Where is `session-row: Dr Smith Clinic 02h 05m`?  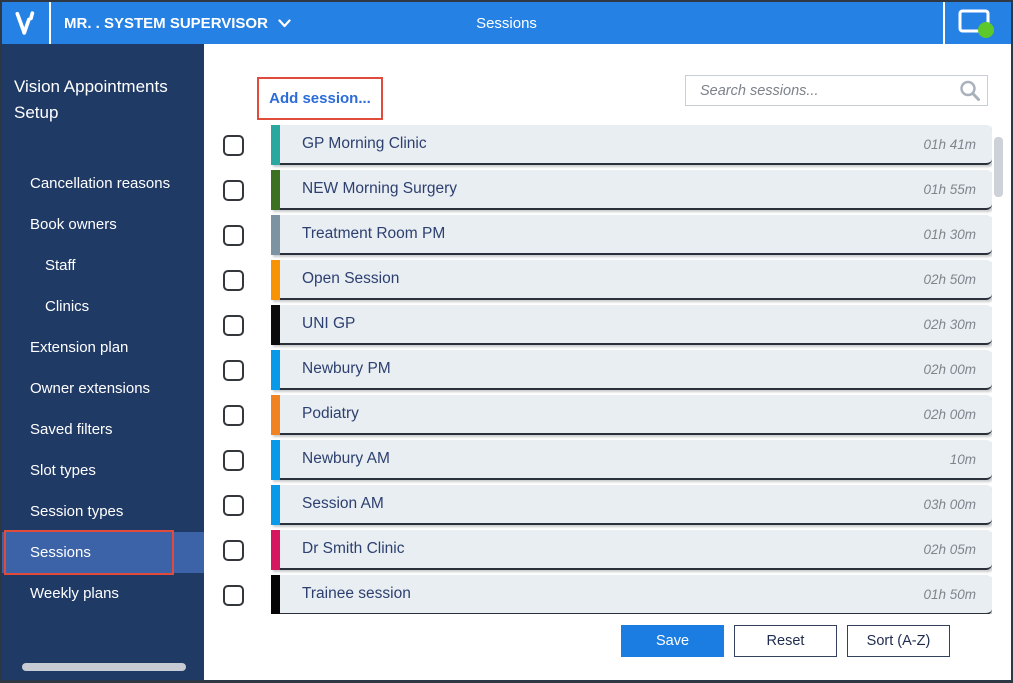 session-row: Dr Smith Clinic 02h 05m is located at coordinates (607, 550).